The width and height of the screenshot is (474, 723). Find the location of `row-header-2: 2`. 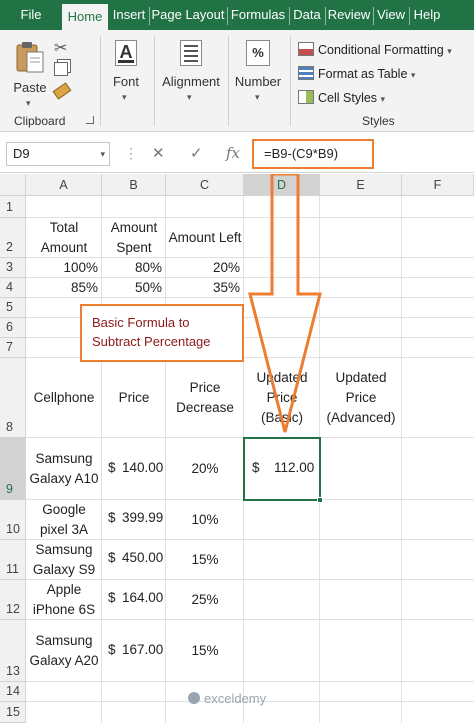

row-header-2: 2 is located at coordinates (13, 238).